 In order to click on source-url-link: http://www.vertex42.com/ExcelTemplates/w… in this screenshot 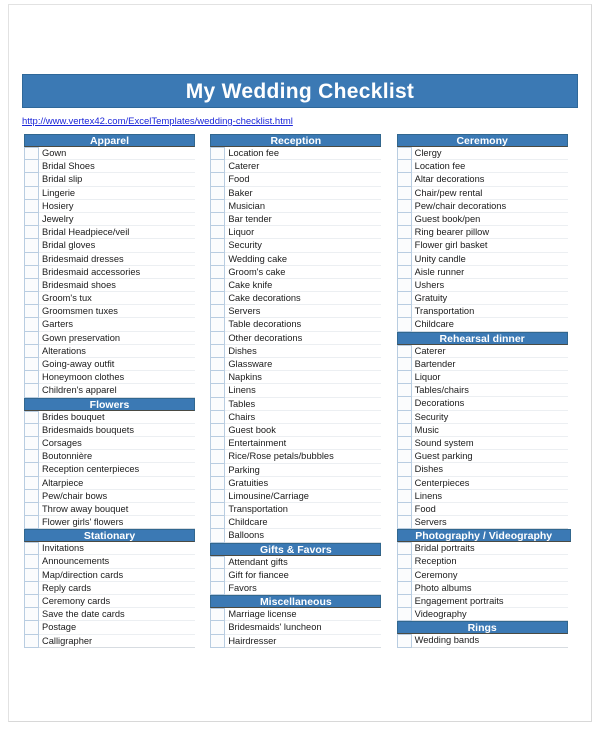, I will do `click(157, 121)`.